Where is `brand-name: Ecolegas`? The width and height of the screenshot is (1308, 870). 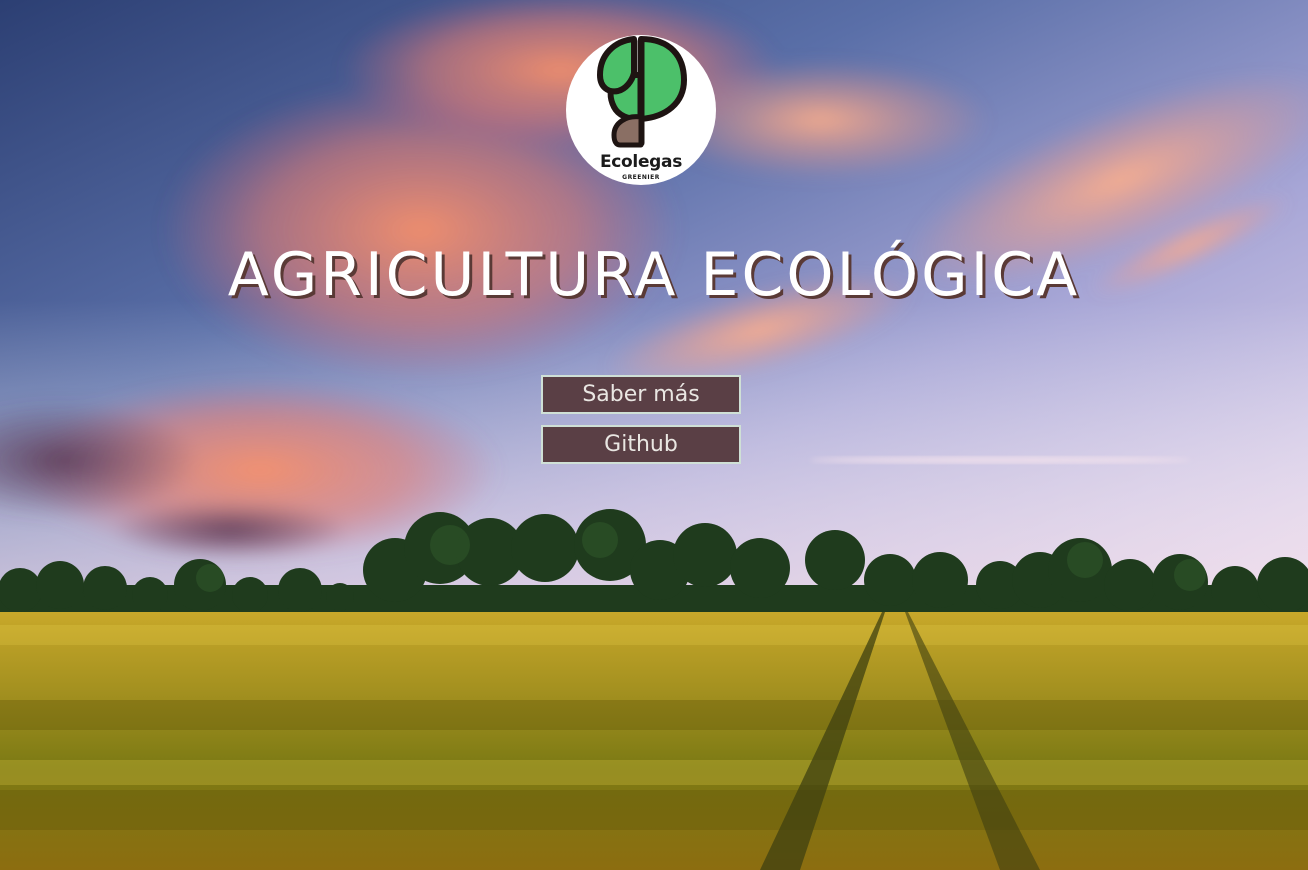
brand-name: Ecolegas is located at coordinates (641, 162).